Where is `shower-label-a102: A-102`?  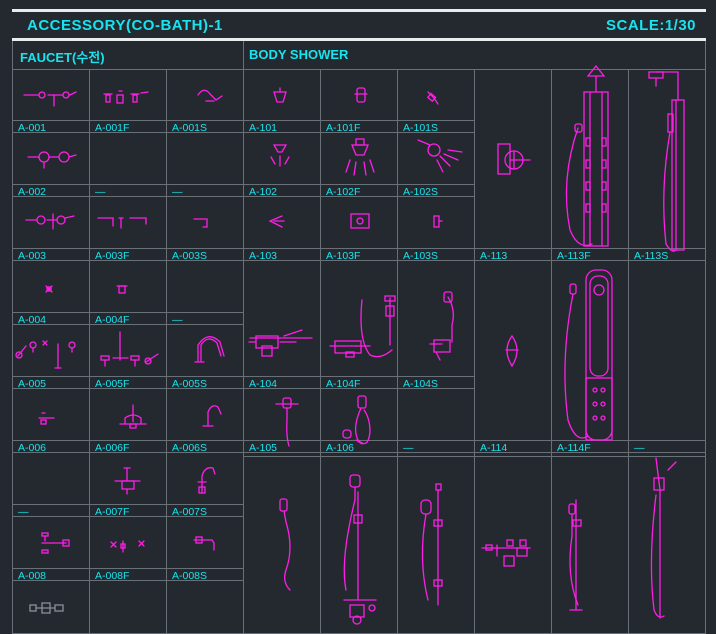
shower-label-a102: A-102 is located at coordinates (263, 192).